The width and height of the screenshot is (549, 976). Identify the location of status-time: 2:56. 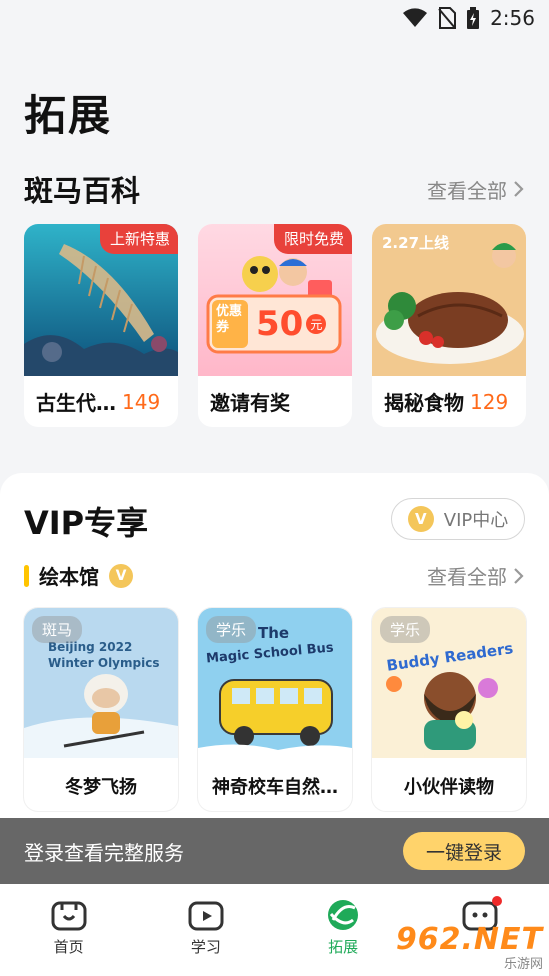
(512, 18).